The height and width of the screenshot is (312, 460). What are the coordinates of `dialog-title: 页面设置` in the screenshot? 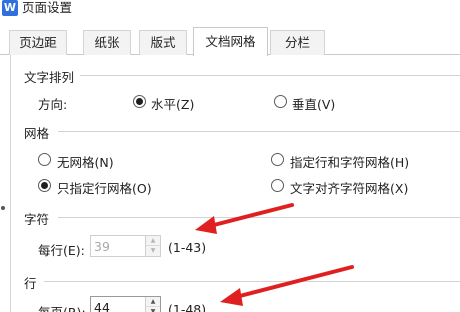 It's located at (47, 7).